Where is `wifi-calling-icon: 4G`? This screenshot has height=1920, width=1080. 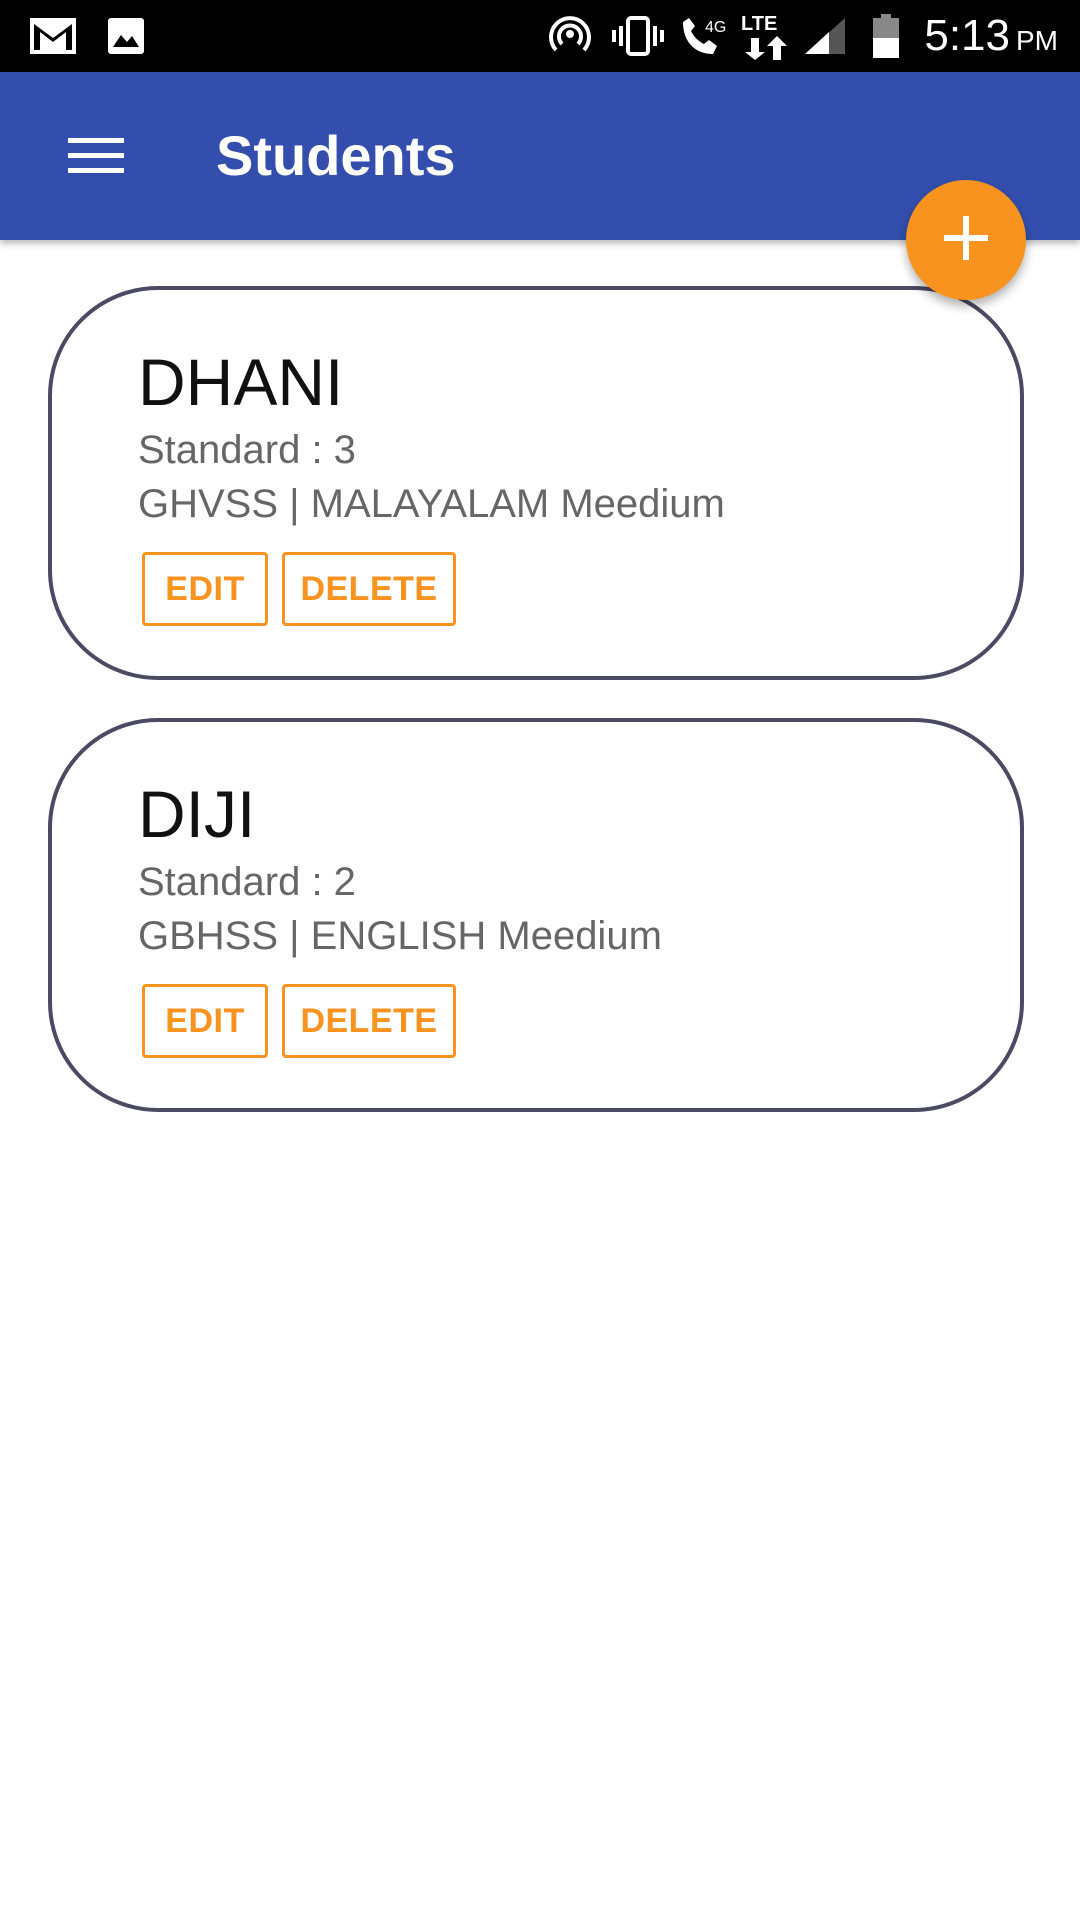
wifi-calling-icon: 4G is located at coordinates (707, 36).